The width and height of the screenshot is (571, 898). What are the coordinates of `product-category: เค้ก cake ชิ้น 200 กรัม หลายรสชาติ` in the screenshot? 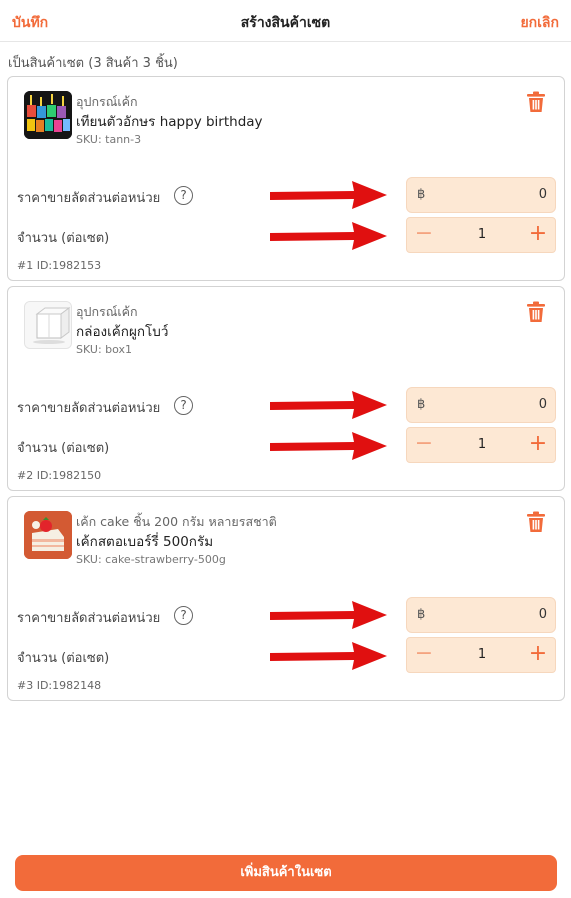 It's located at (176, 521).